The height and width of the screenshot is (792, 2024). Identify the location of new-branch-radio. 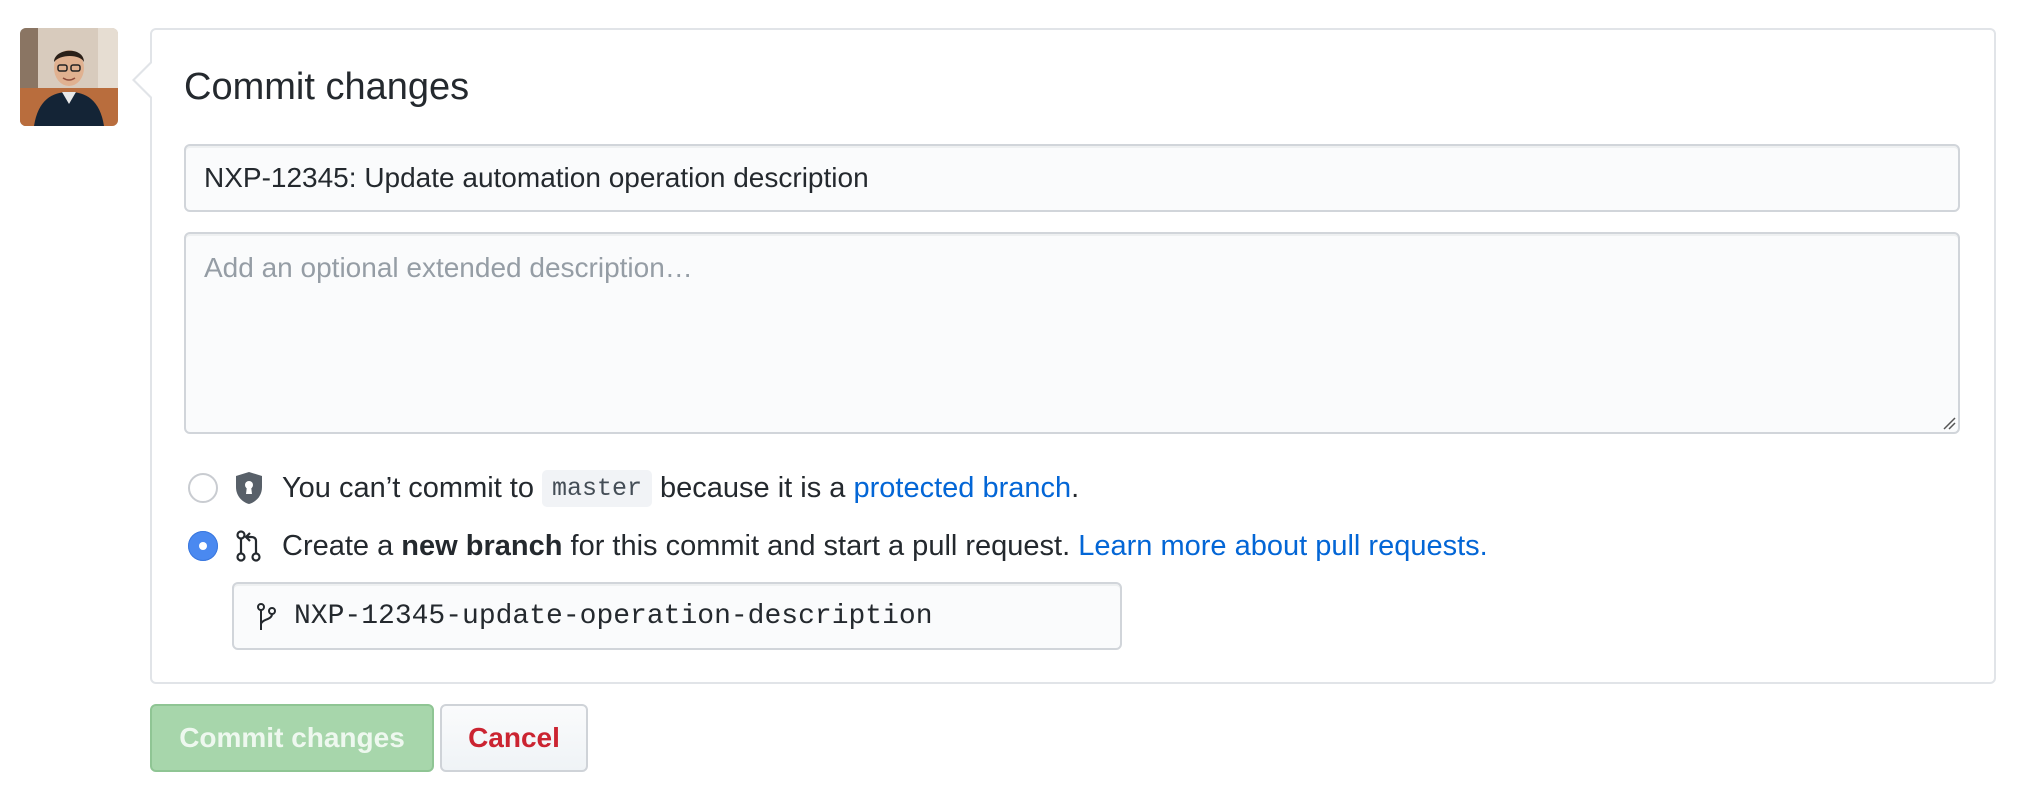
(203, 546).